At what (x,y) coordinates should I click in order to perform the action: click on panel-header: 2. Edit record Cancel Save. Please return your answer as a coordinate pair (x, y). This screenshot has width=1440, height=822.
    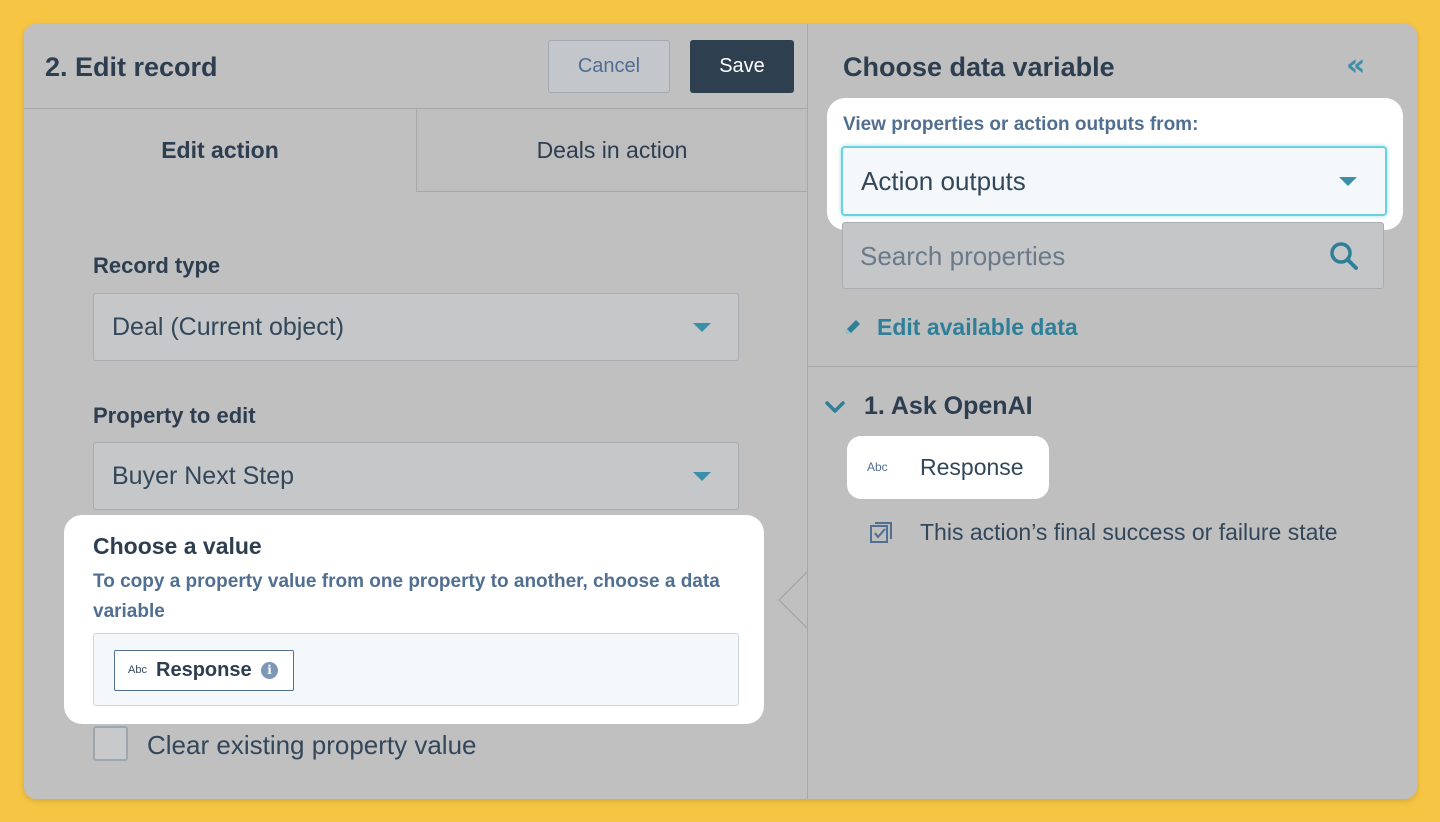
    Looking at the image, I should click on (415, 66).